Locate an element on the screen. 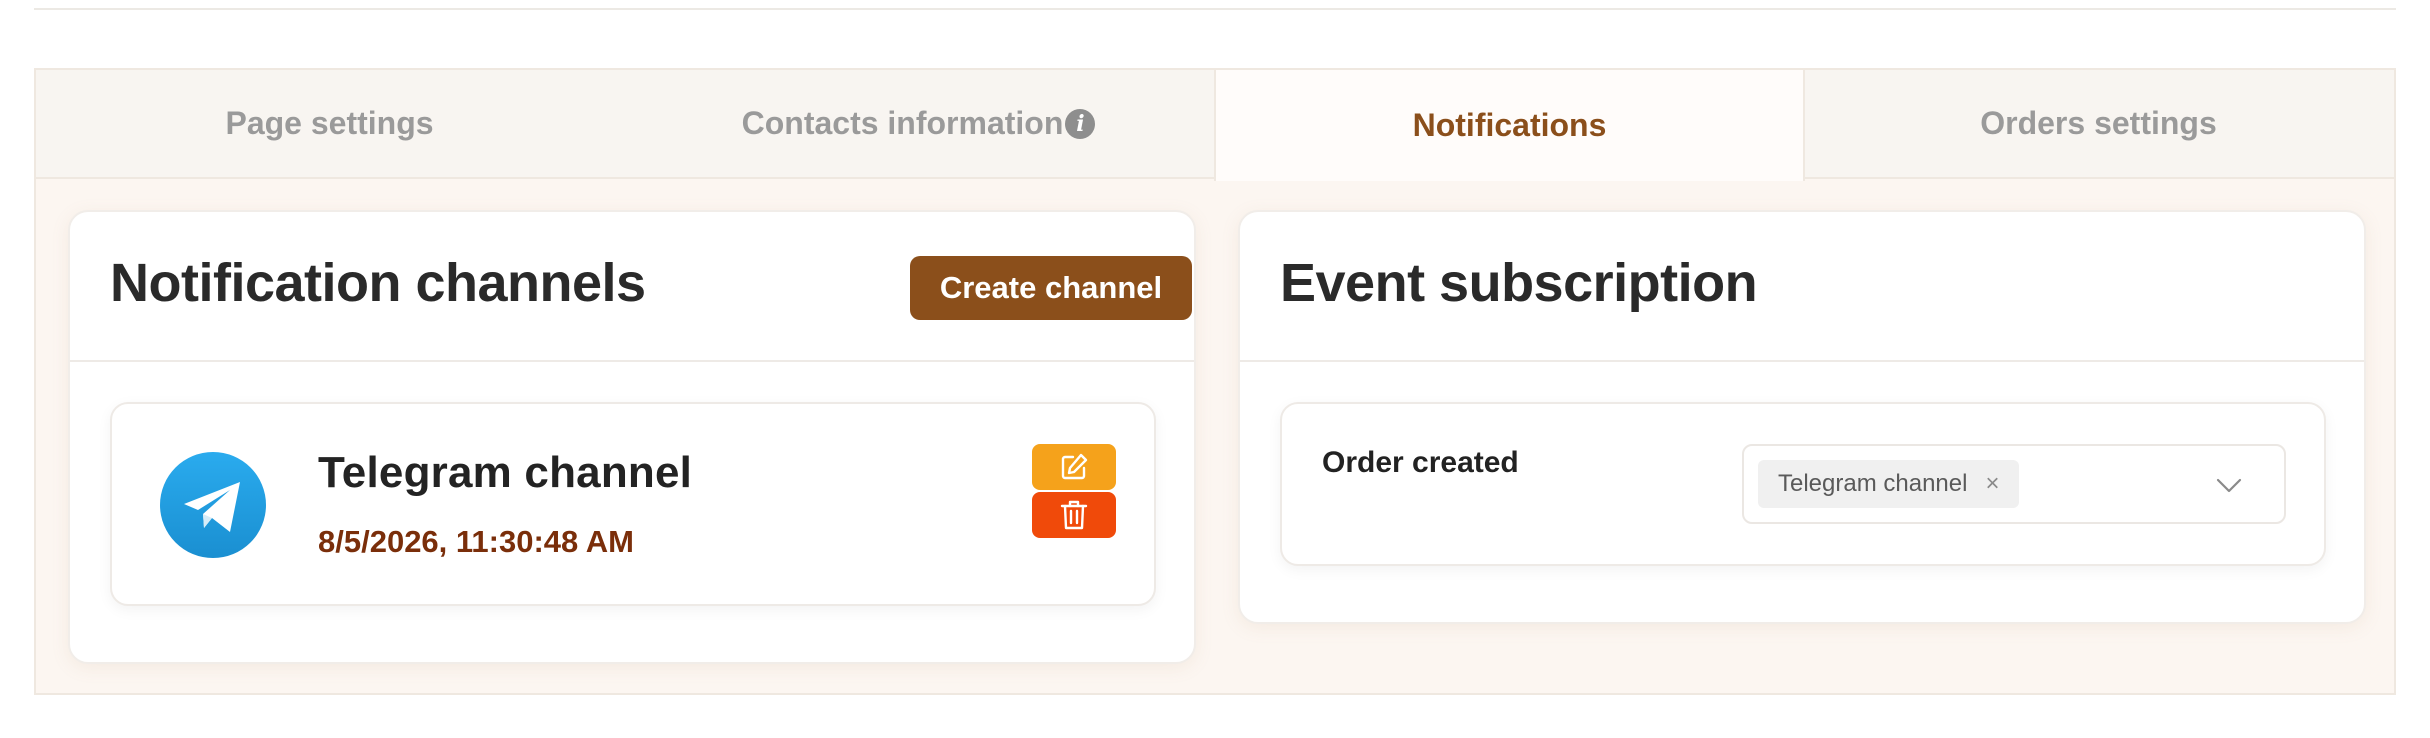  card-header: Notification channels Create channel is located at coordinates (632, 287).